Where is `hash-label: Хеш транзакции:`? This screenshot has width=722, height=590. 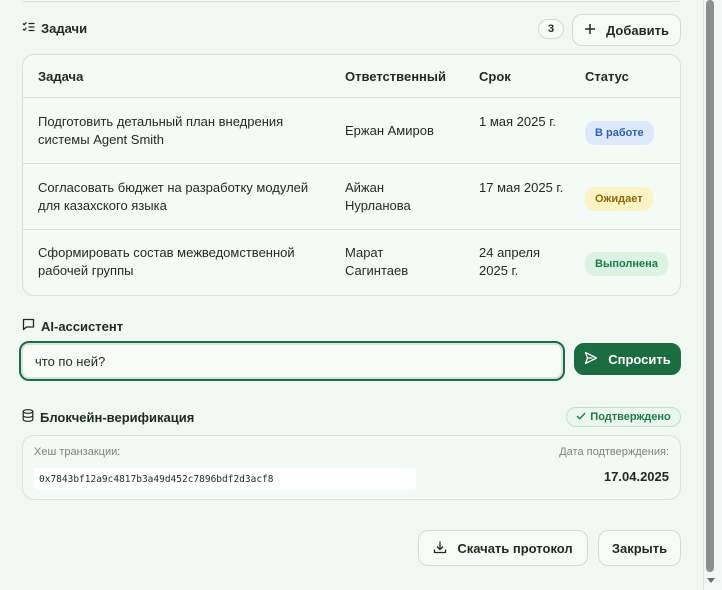 hash-label: Хеш транзакции: is located at coordinates (77, 452).